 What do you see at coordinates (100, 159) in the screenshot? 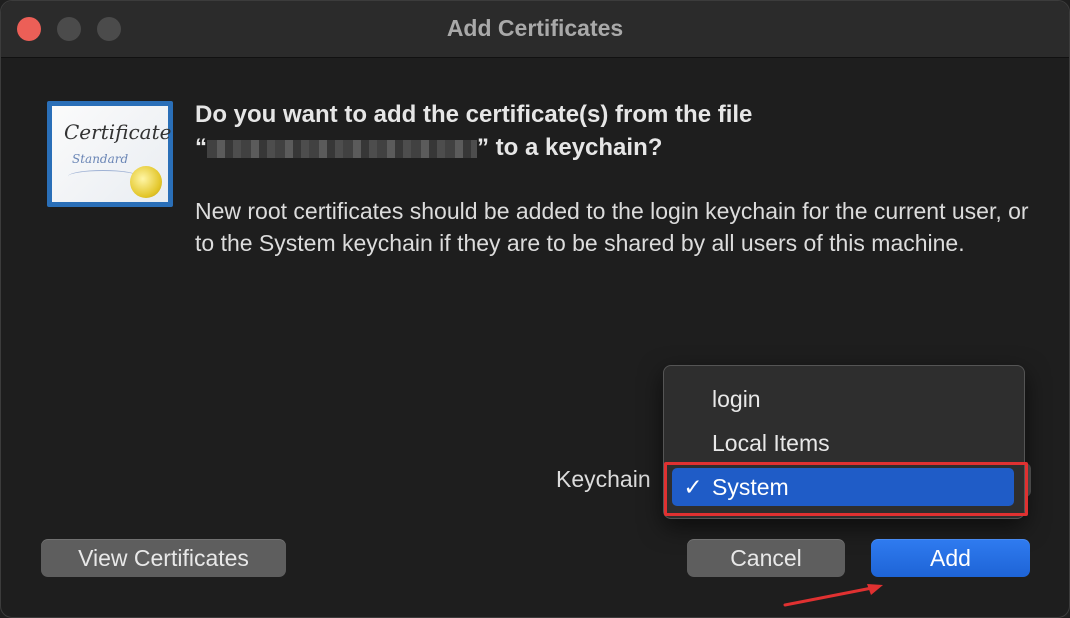
I see `certificate-icon-subword: Standard` at bounding box center [100, 159].